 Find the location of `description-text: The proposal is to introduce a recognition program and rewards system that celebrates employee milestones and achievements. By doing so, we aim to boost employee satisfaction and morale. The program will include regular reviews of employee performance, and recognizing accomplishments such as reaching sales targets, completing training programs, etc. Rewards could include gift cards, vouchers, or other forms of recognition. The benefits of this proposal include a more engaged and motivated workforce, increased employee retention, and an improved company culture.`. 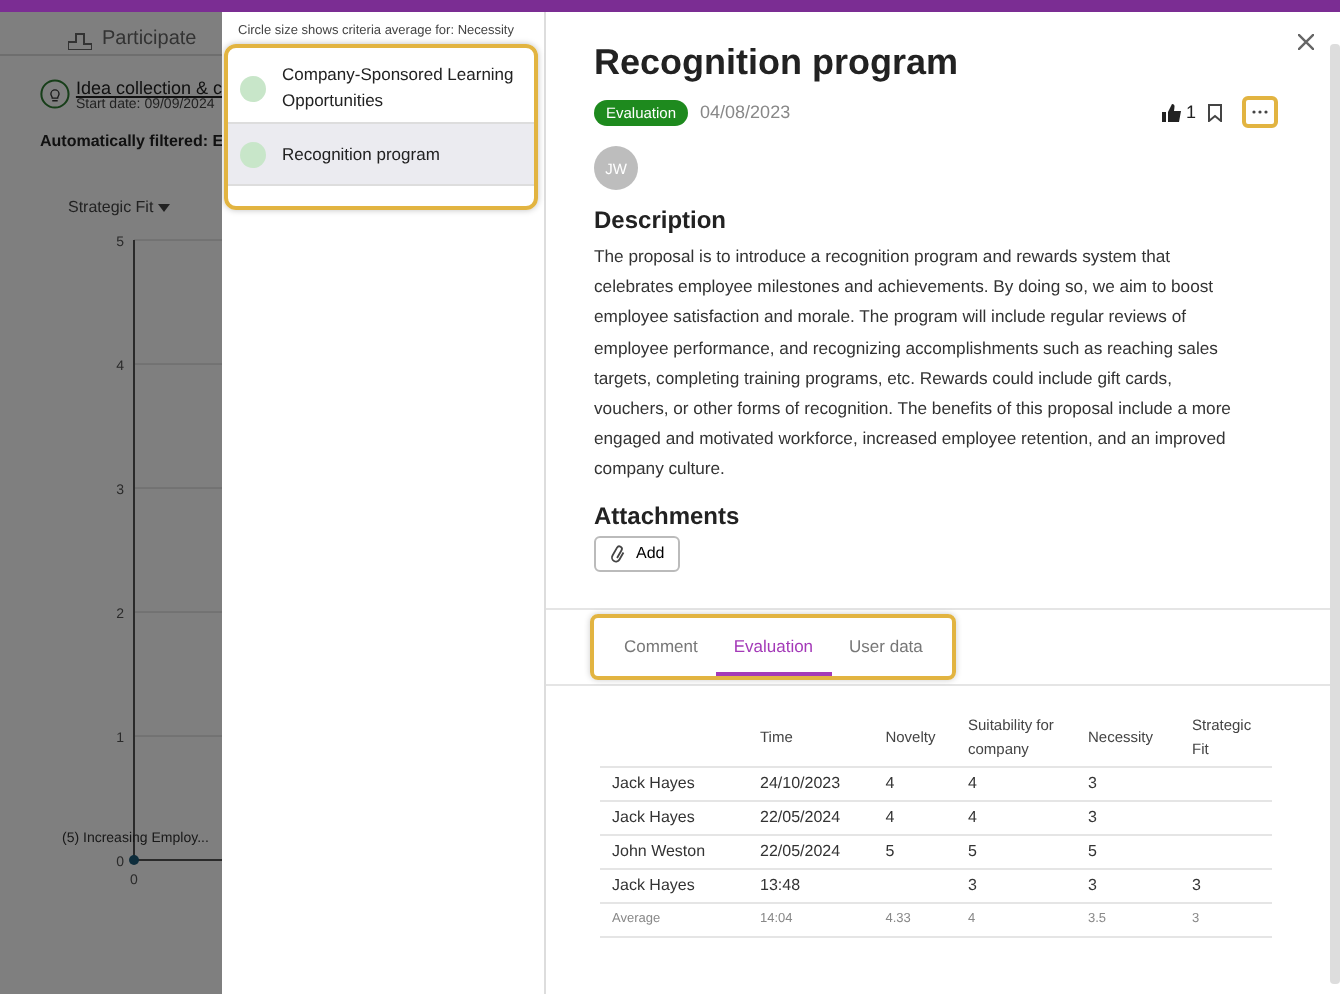

description-text: The proposal is to introduce a recognition program and rewards system that celebrates employee milestones and achievements. By doing so, we aim to boost employee satisfaction and morale. The program will include regular reviews of employee performance, and recognizing accomplishments such as reaching sales targets, completing training programs, etc. Rewards could include gift cards, vouchers, or other forms of recognition. The benefits of this proposal include a more engaged and motivated workforce, increased employee retention, and an improved company culture. is located at coordinates (913, 363).